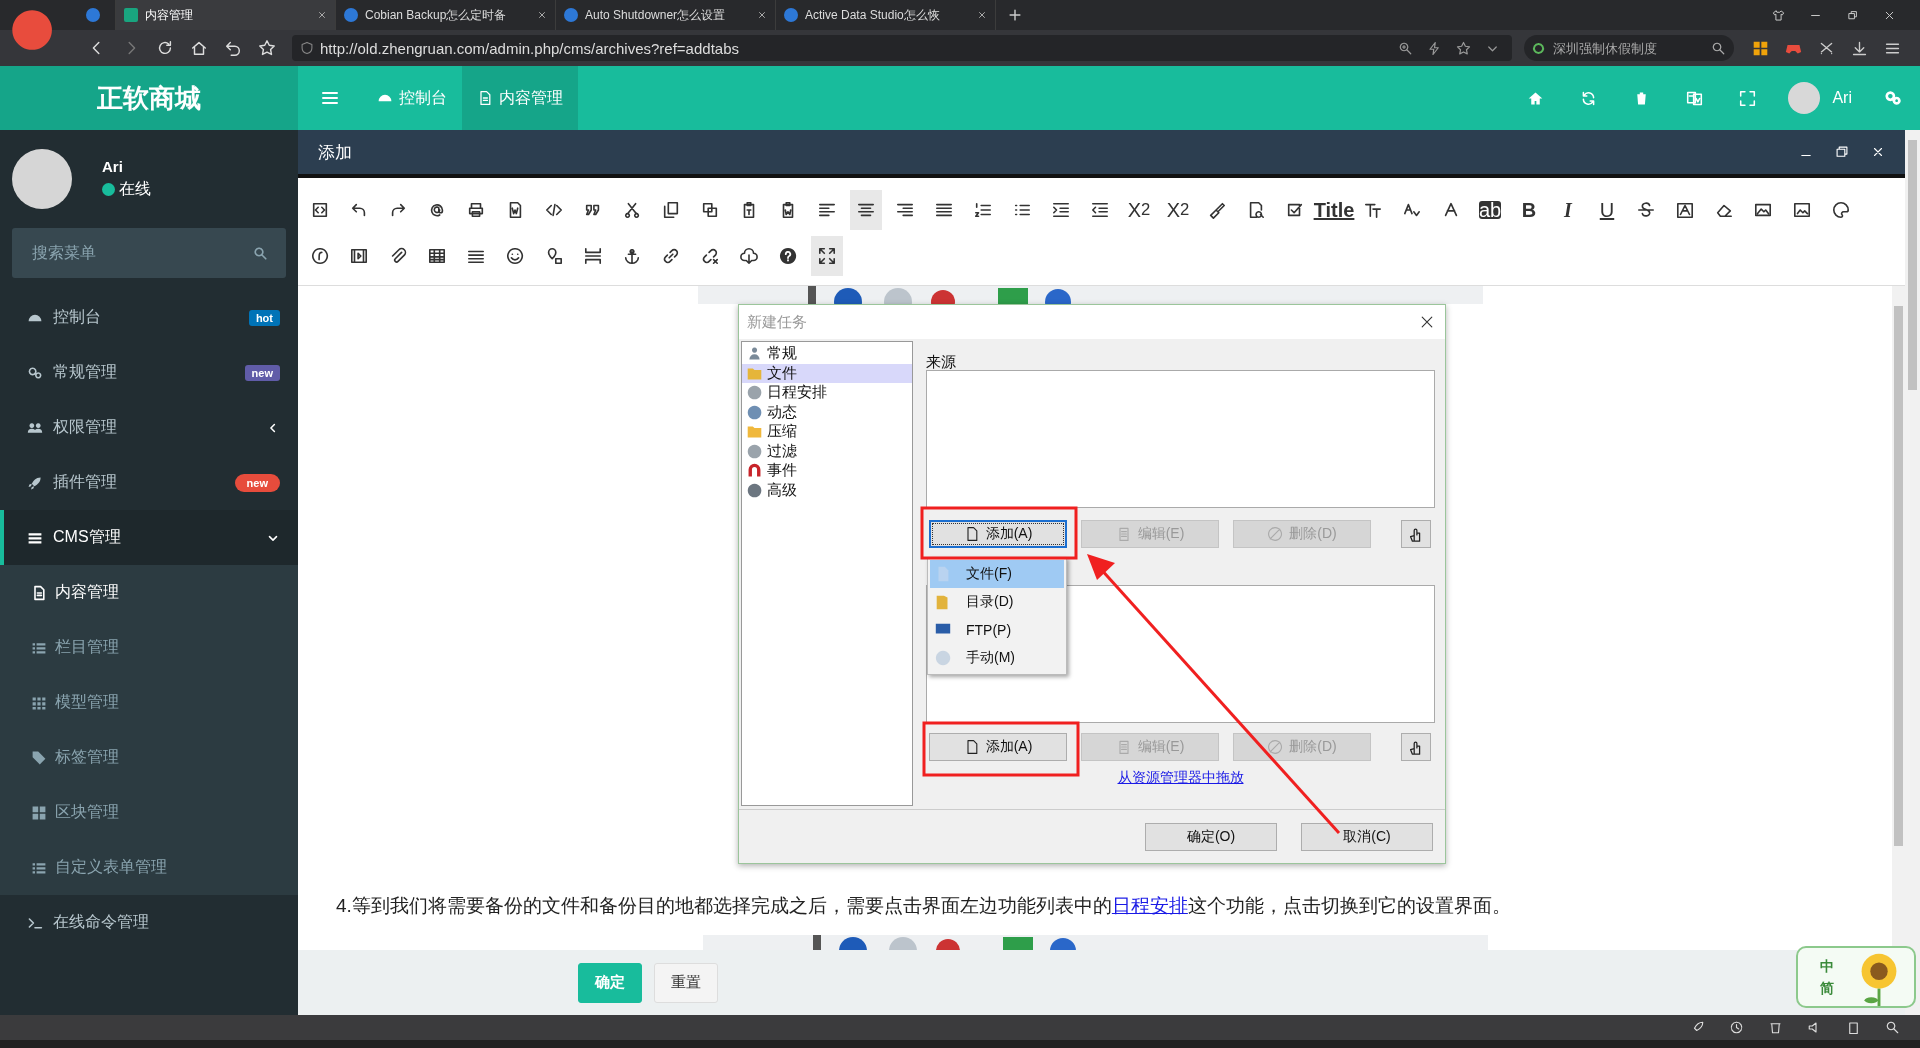 The height and width of the screenshot is (1048, 1920). Describe the element at coordinates (827, 432) in the screenshot. I see `category-item: 压缩` at that location.